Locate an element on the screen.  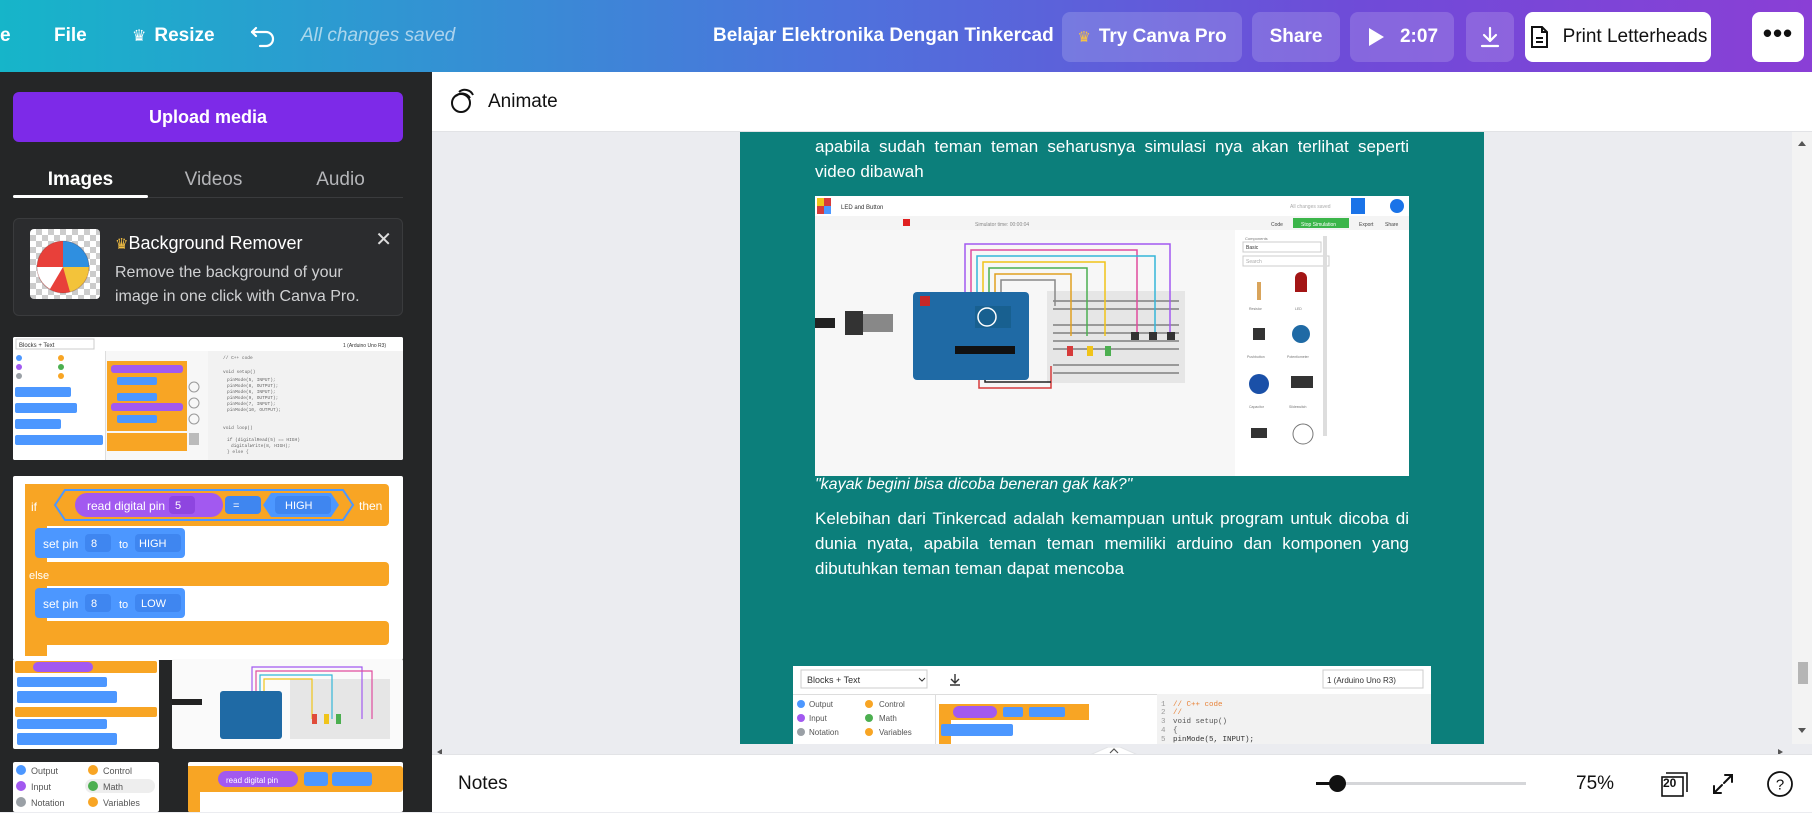
present-button: 2:07 is located at coordinates (1402, 37).